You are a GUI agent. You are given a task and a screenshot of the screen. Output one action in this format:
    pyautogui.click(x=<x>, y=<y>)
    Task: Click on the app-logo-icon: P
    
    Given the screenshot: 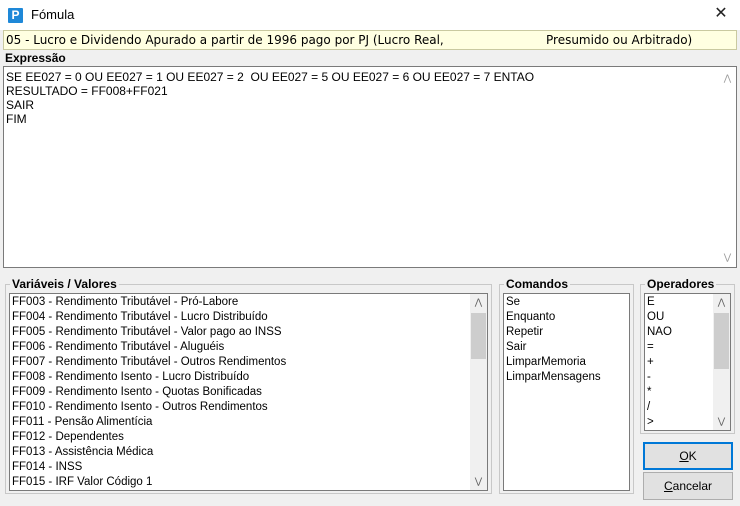 What is the action you would take?
    pyautogui.click(x=15, y=15)
    